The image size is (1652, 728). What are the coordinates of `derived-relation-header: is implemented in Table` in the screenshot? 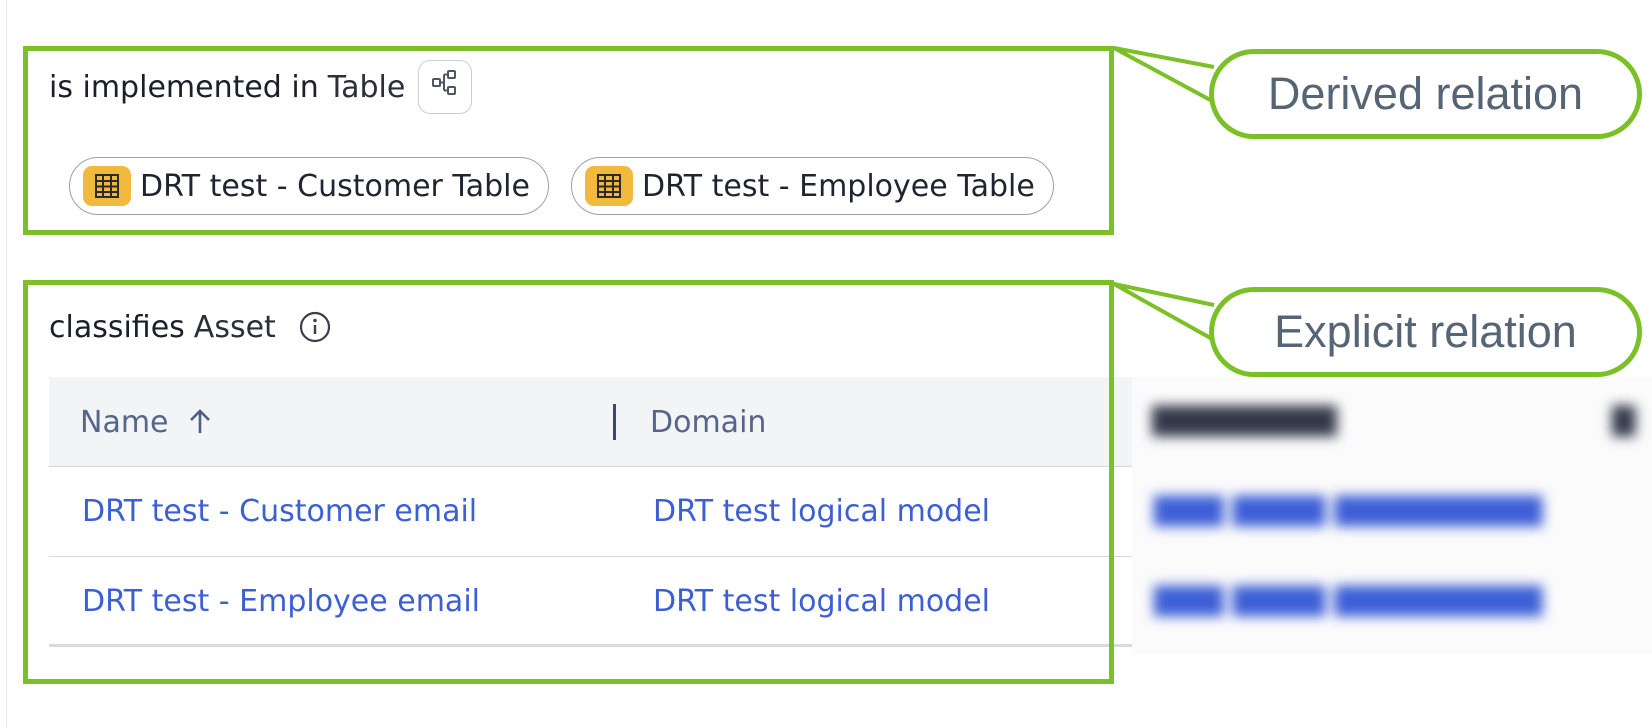 It's located at (261, 87).